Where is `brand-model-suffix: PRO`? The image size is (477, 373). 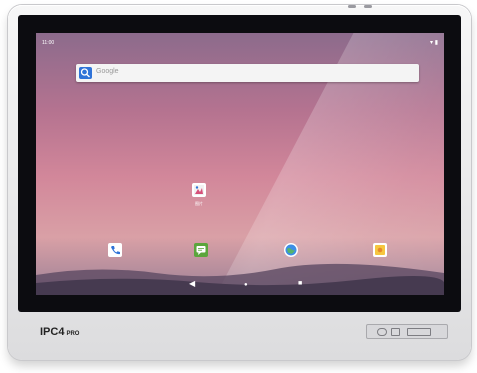 brand-model-suffix: PRO is located at coordinates (73, 334).